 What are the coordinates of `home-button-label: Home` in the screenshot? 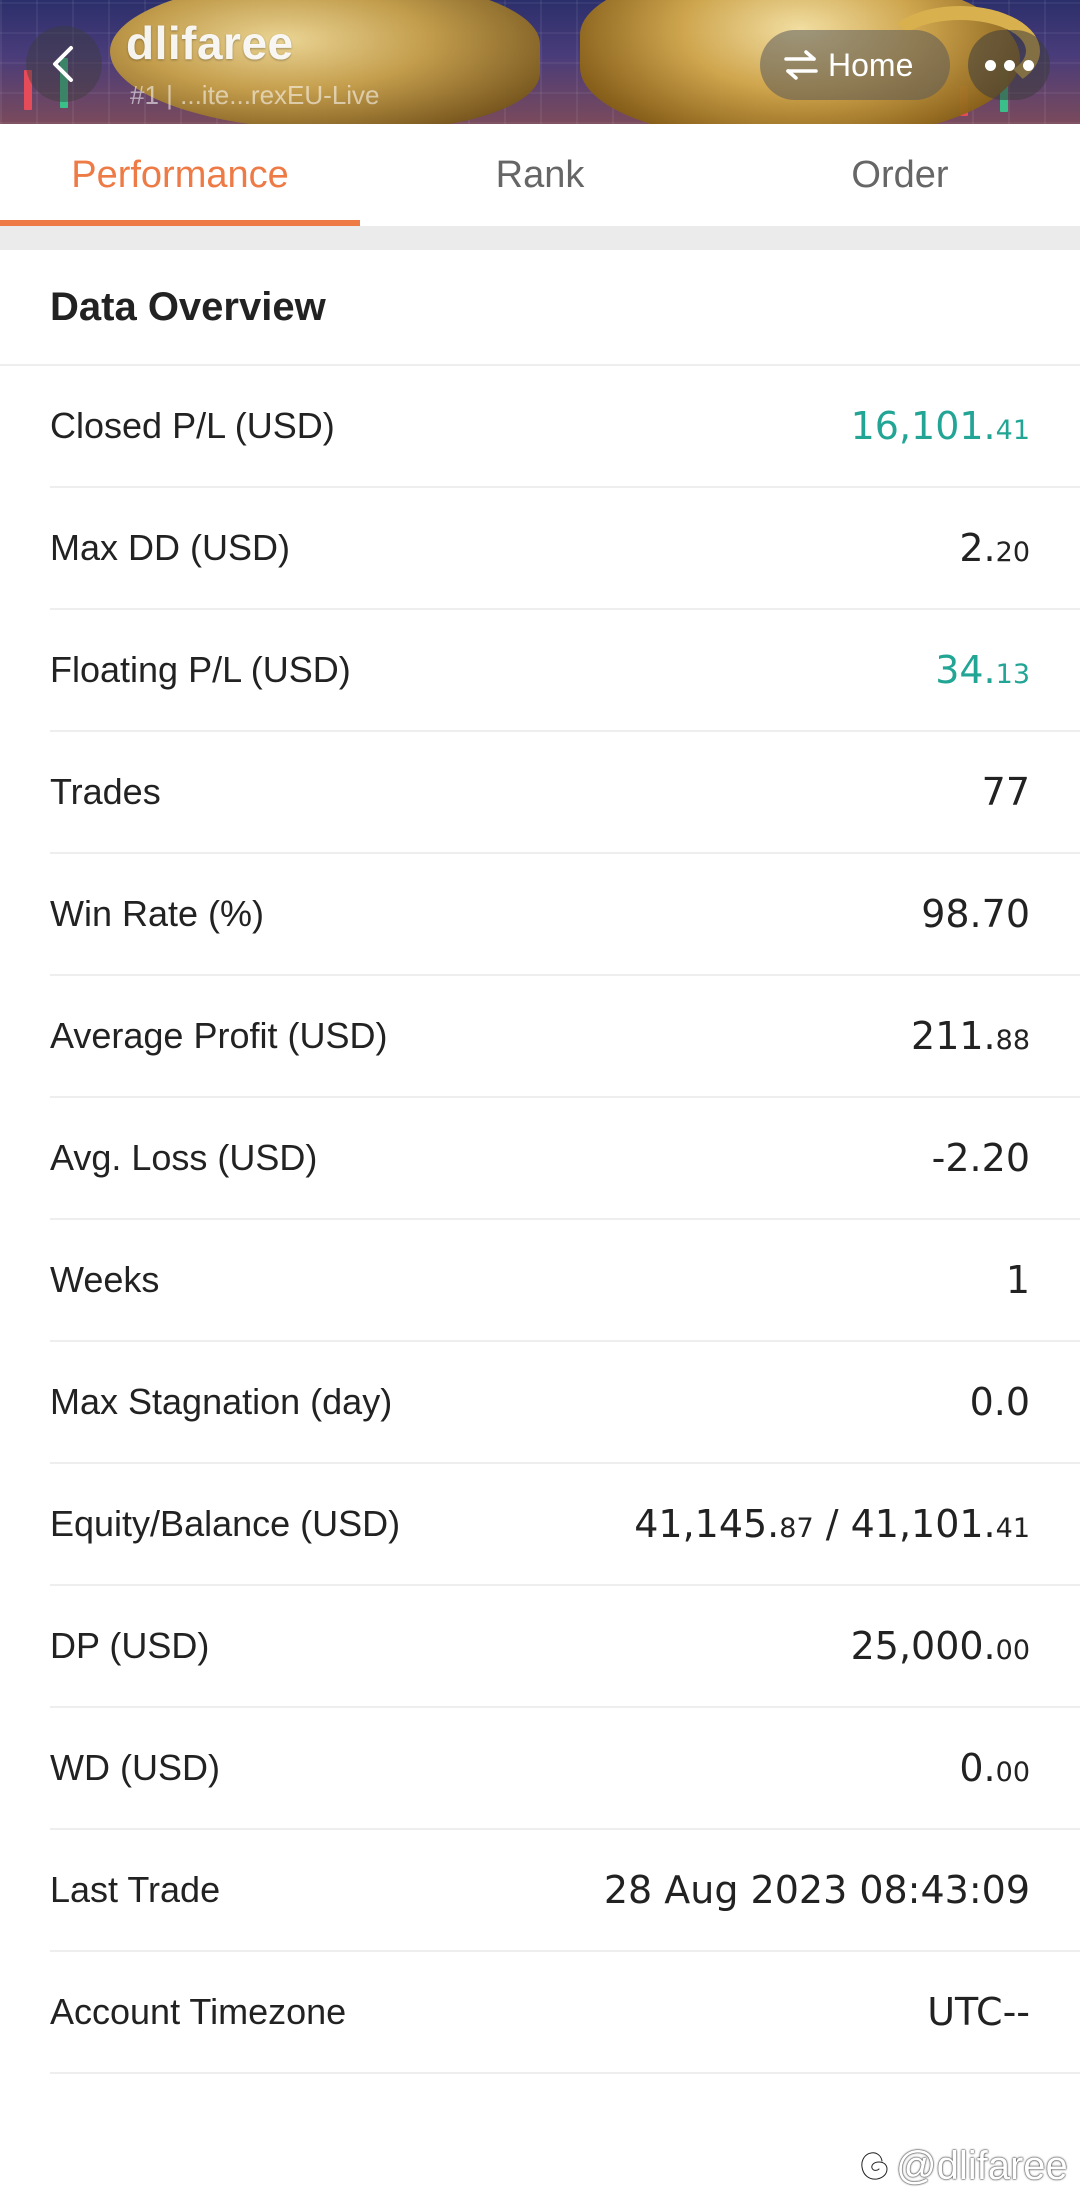 It's located at (871, 64).